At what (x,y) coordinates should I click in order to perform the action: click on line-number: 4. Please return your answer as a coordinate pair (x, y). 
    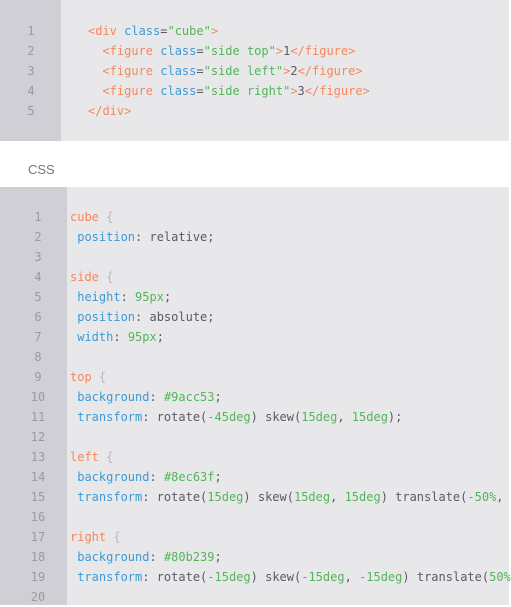
    Looking at the image, I should click on (31, 91).